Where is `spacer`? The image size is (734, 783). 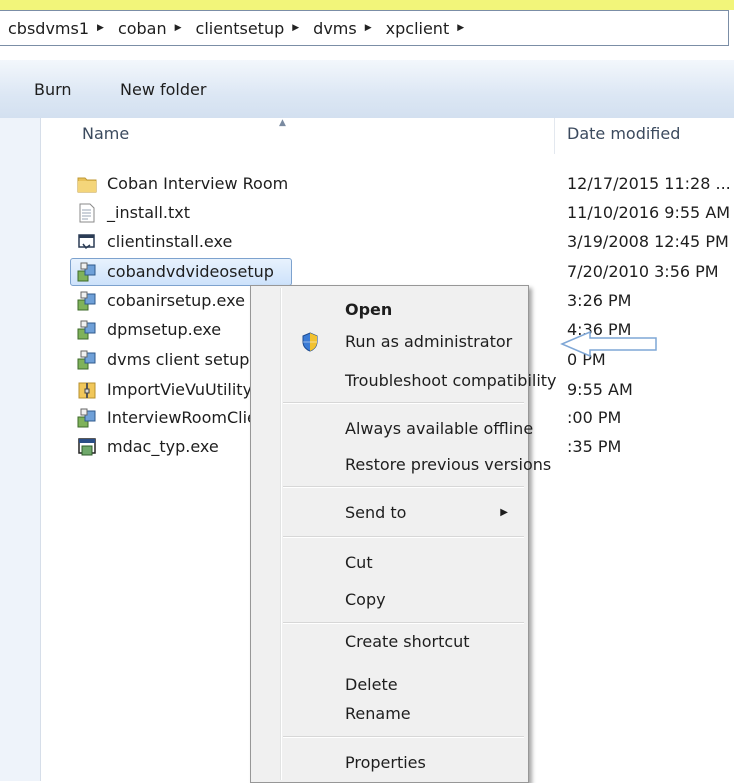 spacer is located at coordinates (367, 53).